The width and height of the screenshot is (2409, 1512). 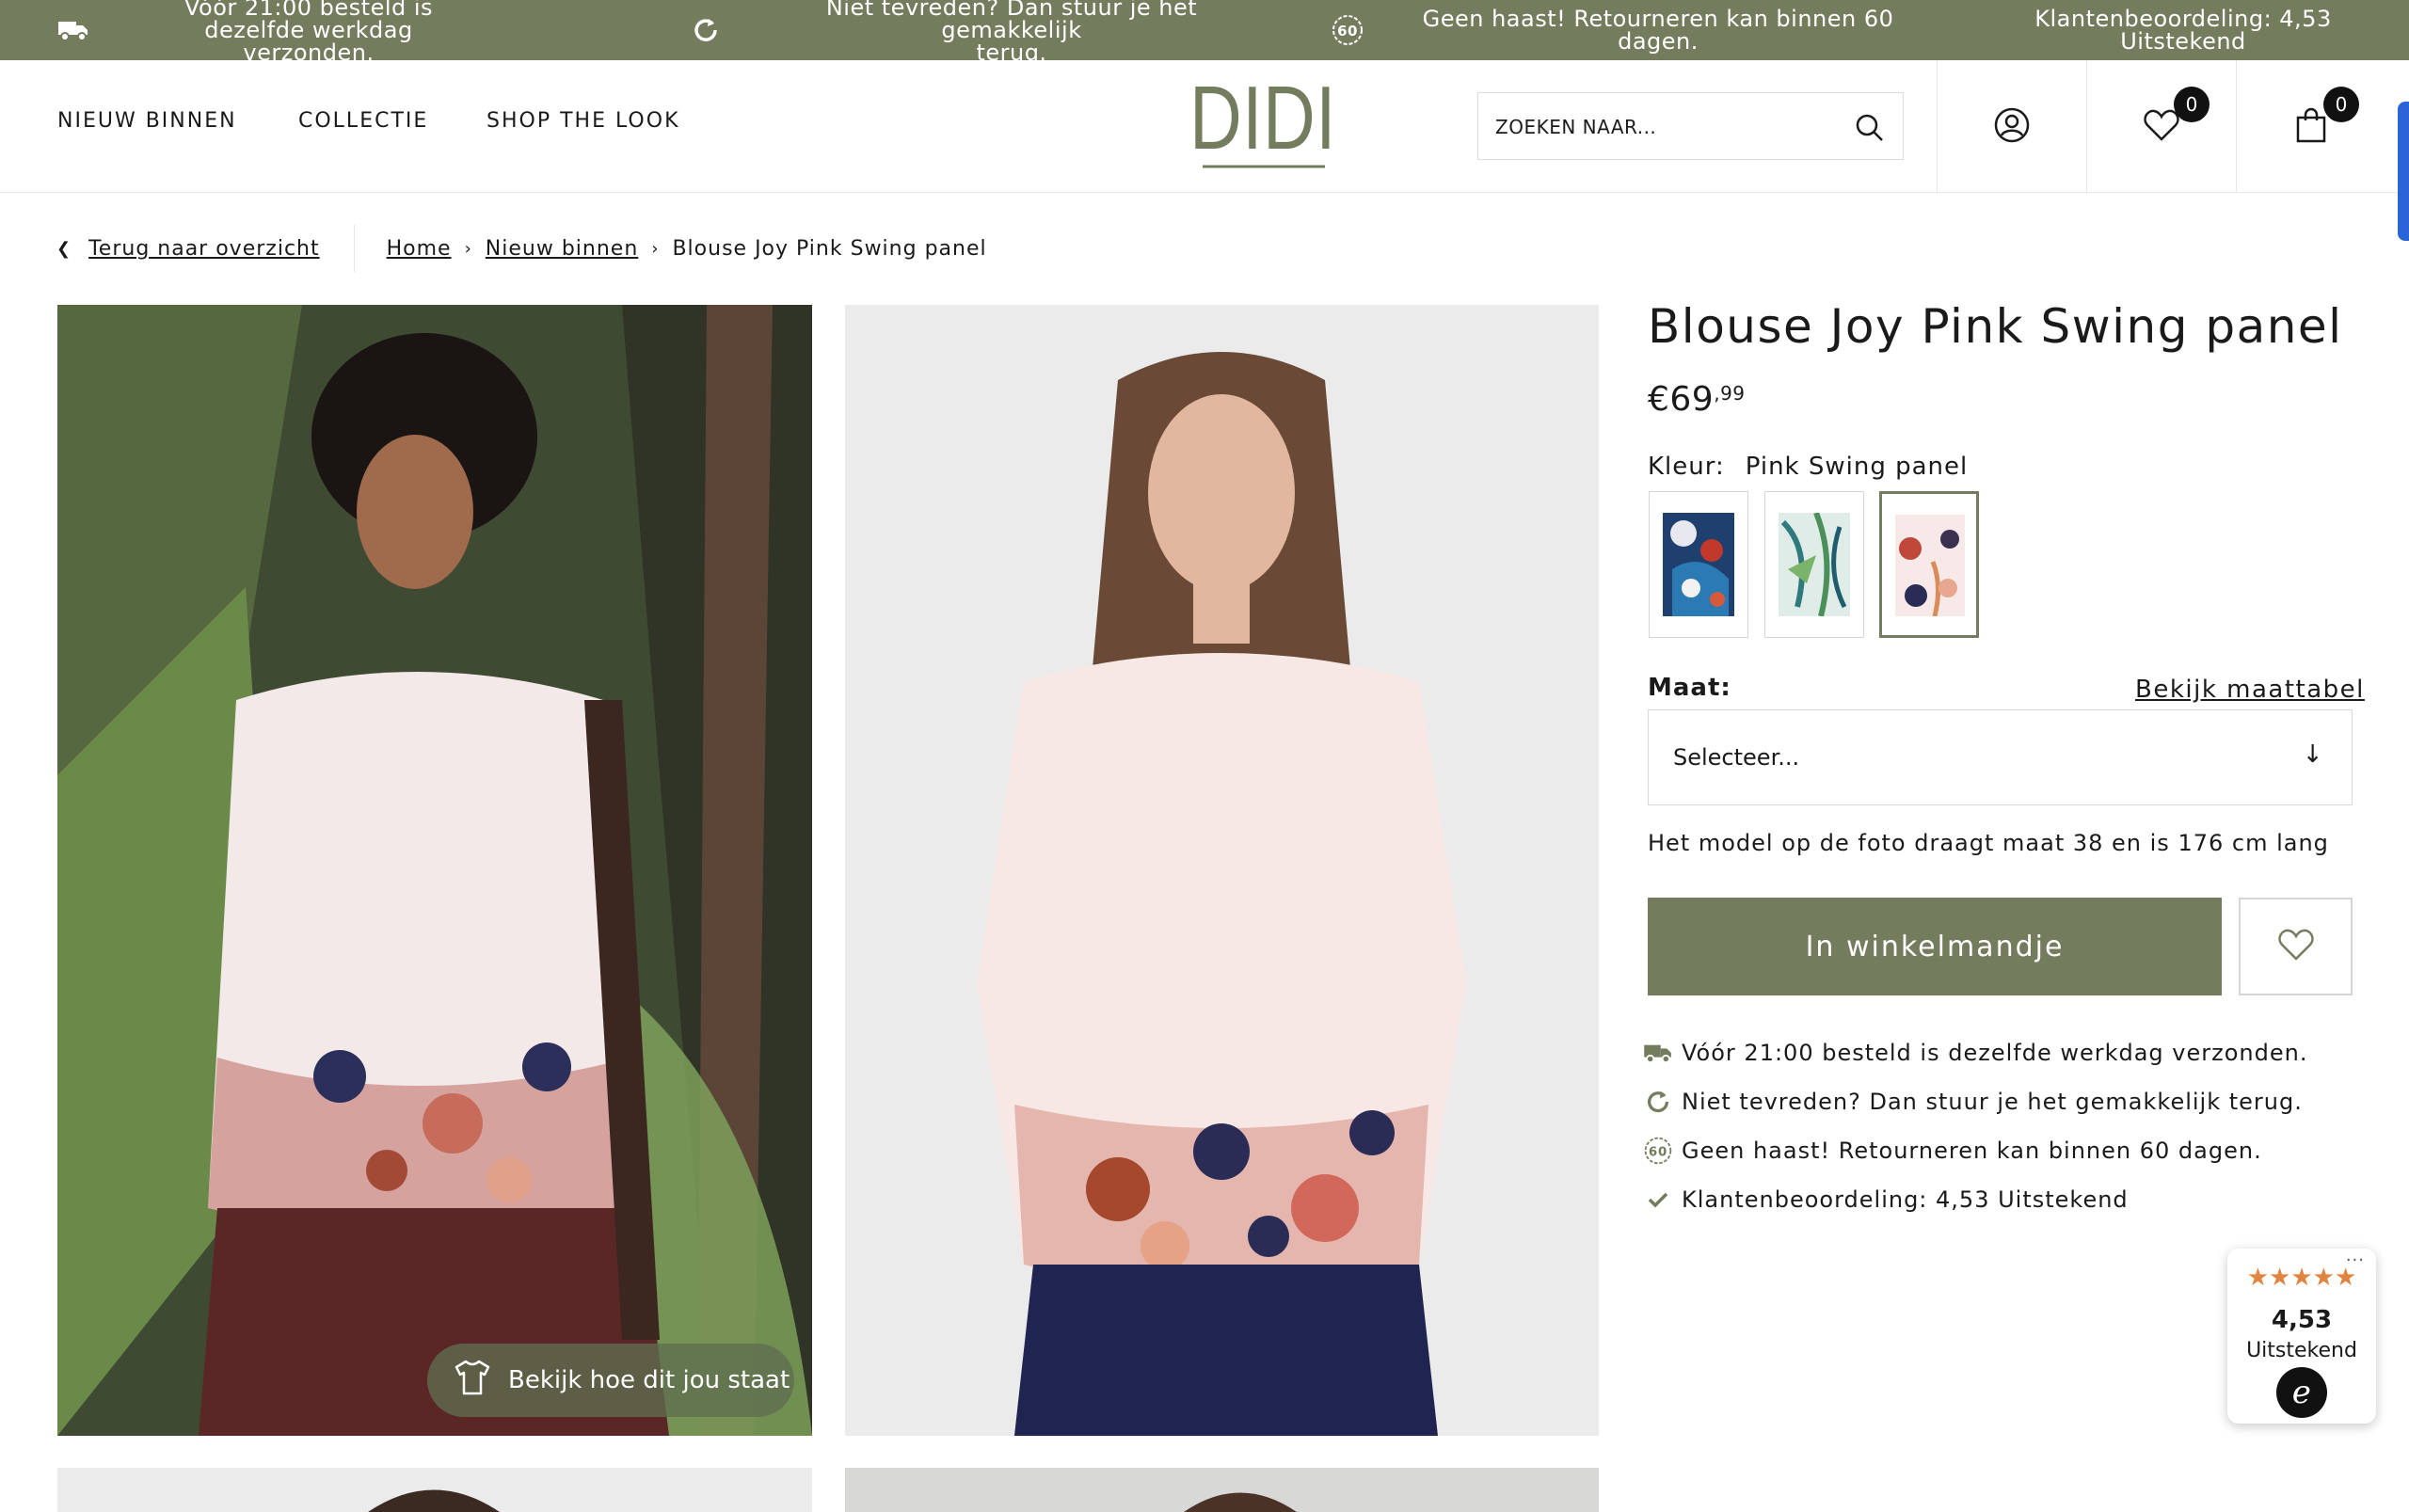 I want to click on feedback-side-tab, so click(x=2404, y=171).